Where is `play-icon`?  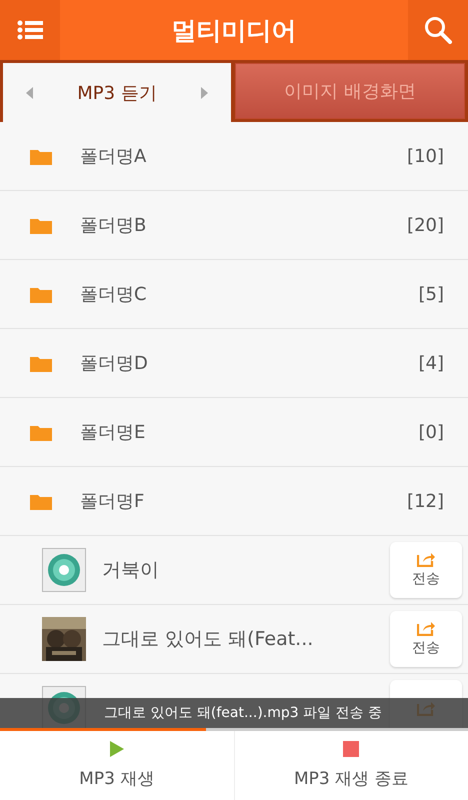
play-icon is located at coordinates (117, 749).